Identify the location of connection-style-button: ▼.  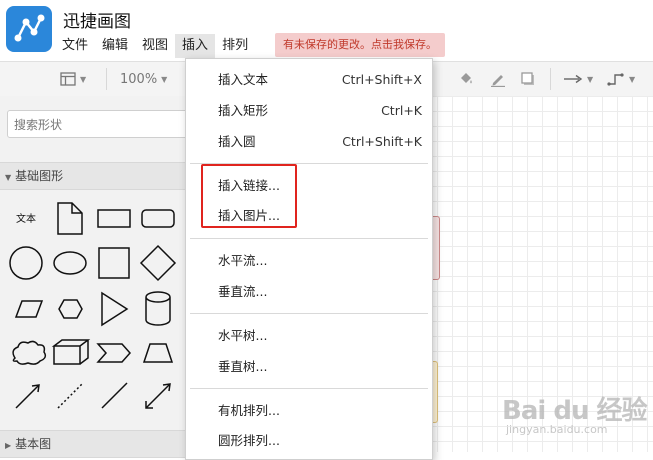
(578, 79).